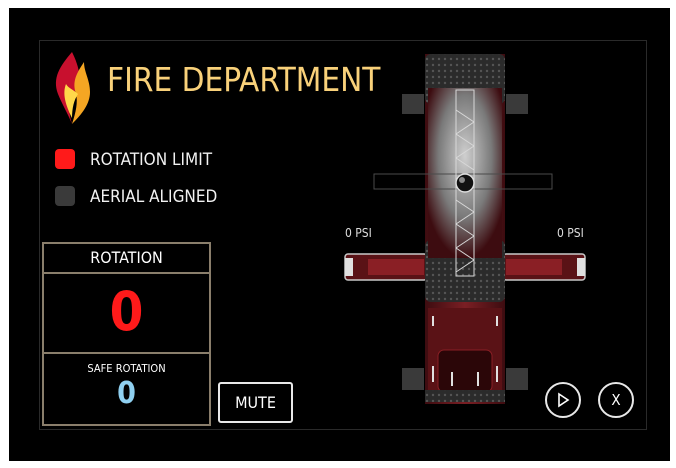  Describe the element at coordinates (255, 402) in the screenshot. I see `mute-button: MUTE` at that location.